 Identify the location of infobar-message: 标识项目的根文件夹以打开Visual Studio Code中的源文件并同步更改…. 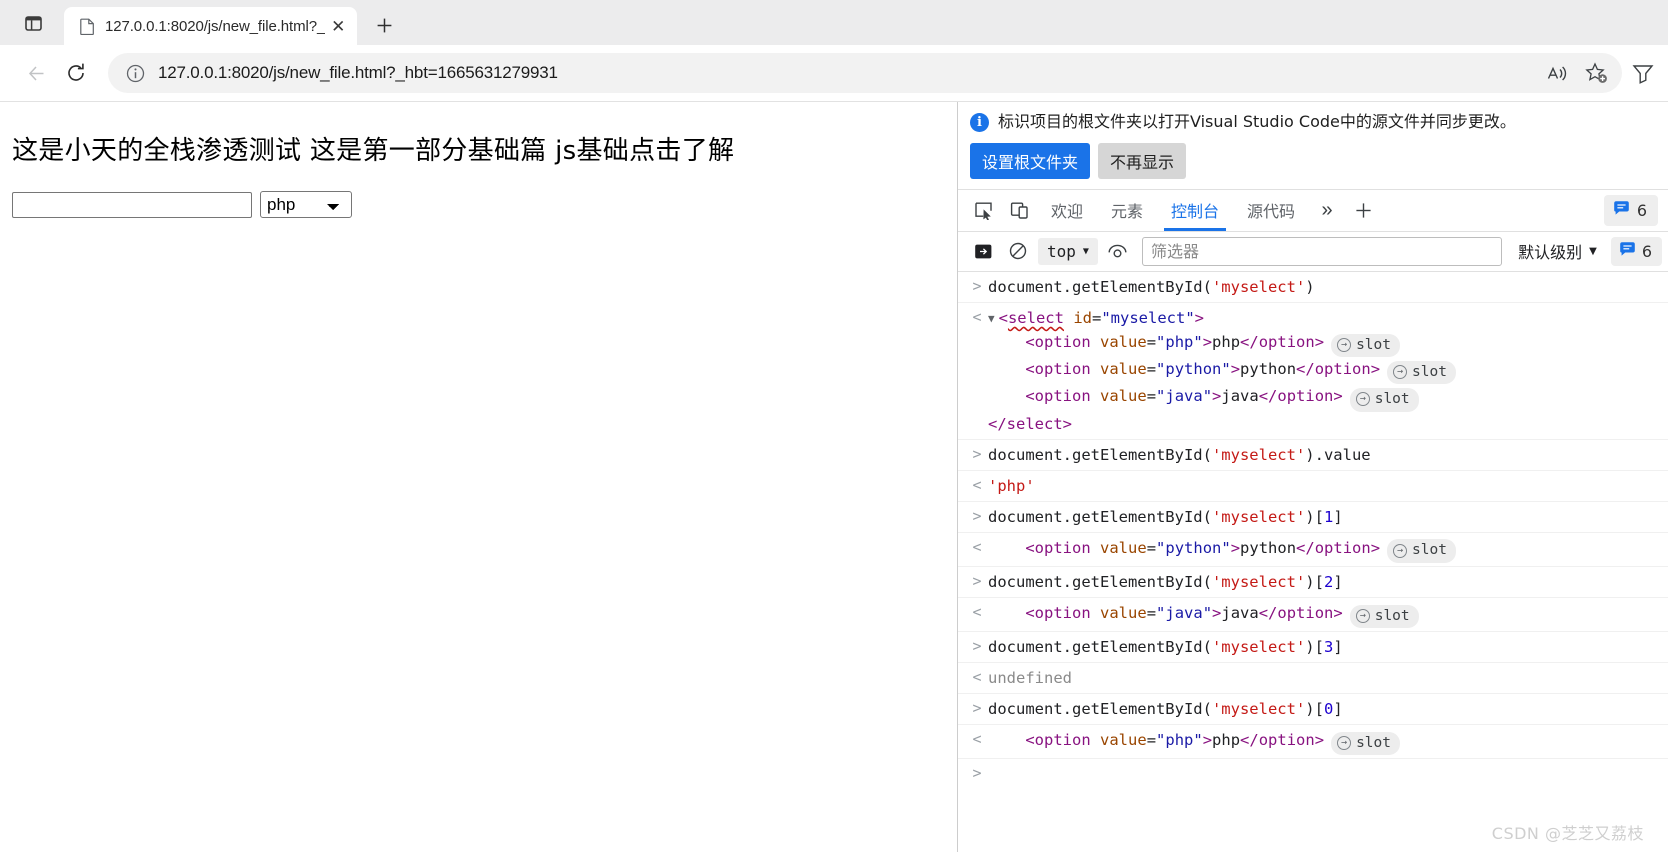
(1257, 121).